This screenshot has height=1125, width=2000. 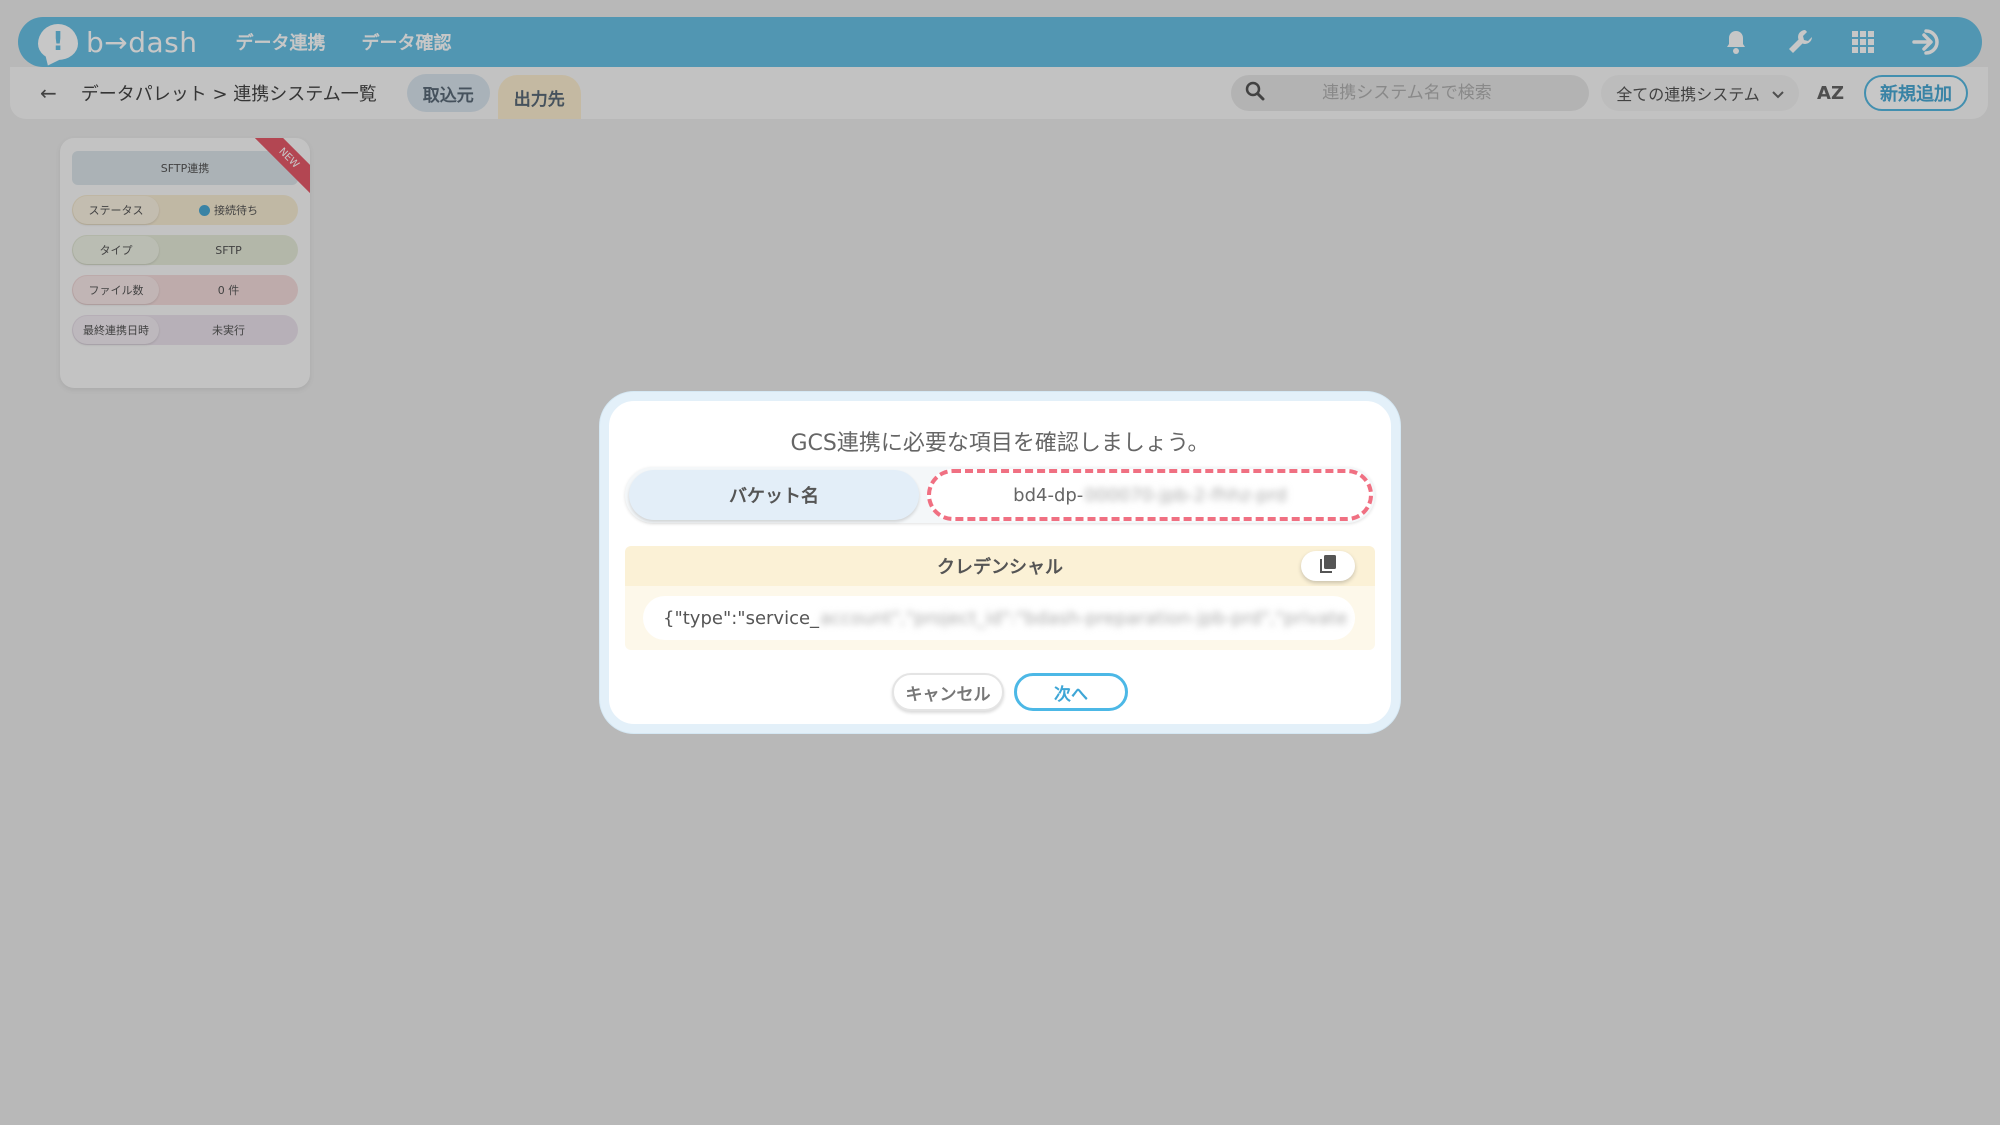 I want to click on copy-icon, so click(x=1328, y=566).